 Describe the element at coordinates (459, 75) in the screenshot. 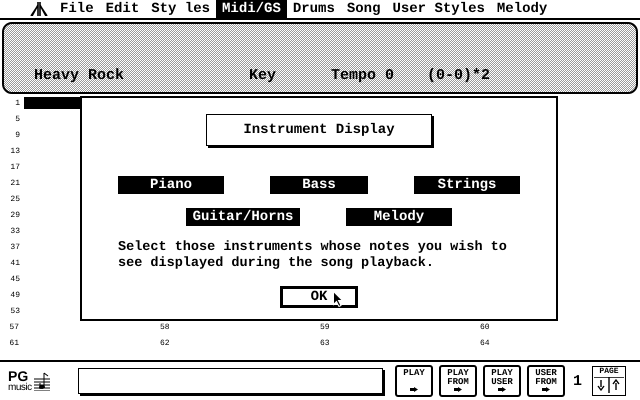

I see `form-label: (0-0)*2` at that location.